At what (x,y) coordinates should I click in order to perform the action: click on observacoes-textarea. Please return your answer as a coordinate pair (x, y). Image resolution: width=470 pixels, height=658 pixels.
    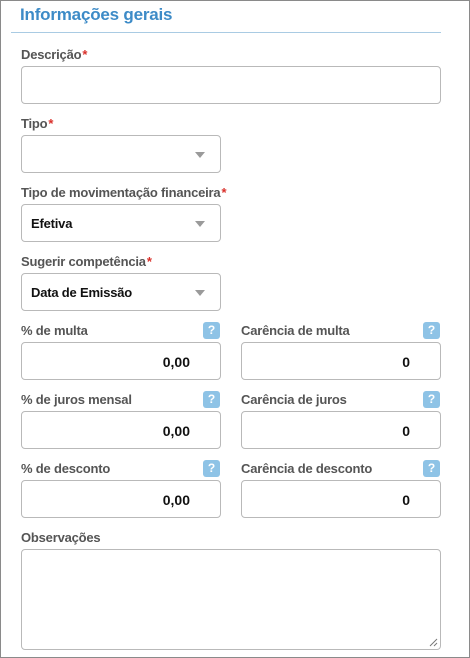
    Looking at the image, I should click on (231, 599).